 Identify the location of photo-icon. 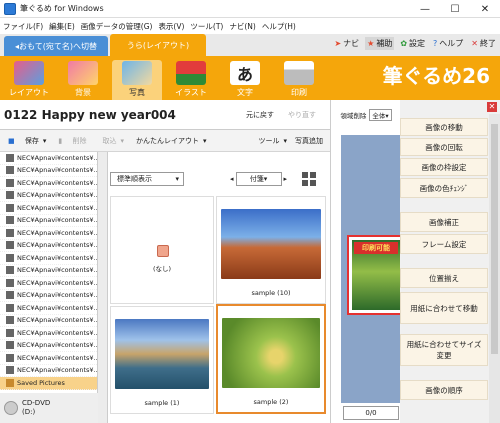
(137, 73).